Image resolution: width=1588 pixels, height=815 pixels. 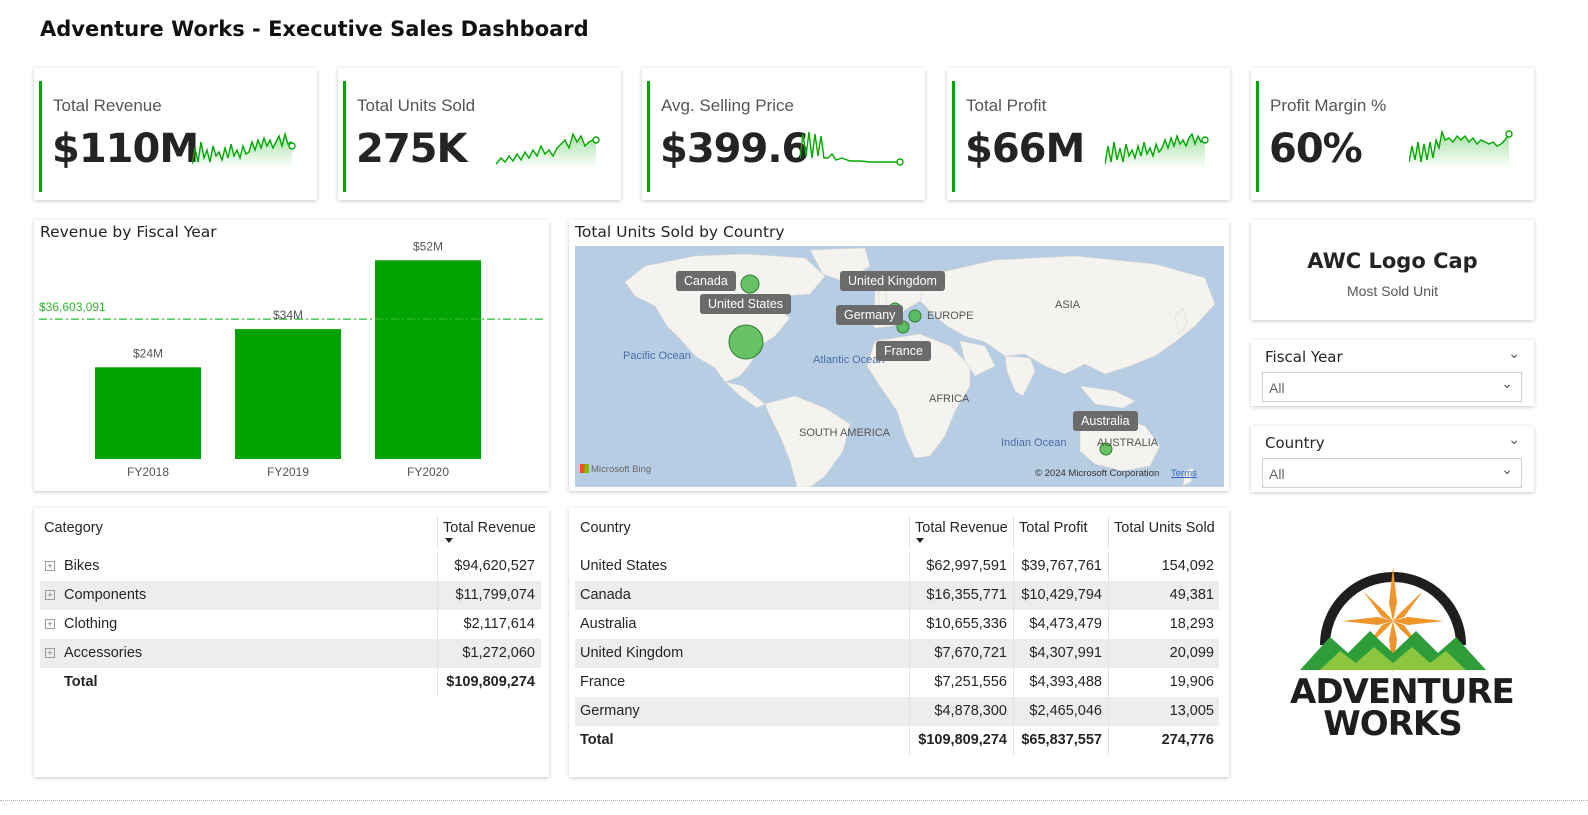 I want to click on kpi-value: 60%, so click(x=1316, y=149).